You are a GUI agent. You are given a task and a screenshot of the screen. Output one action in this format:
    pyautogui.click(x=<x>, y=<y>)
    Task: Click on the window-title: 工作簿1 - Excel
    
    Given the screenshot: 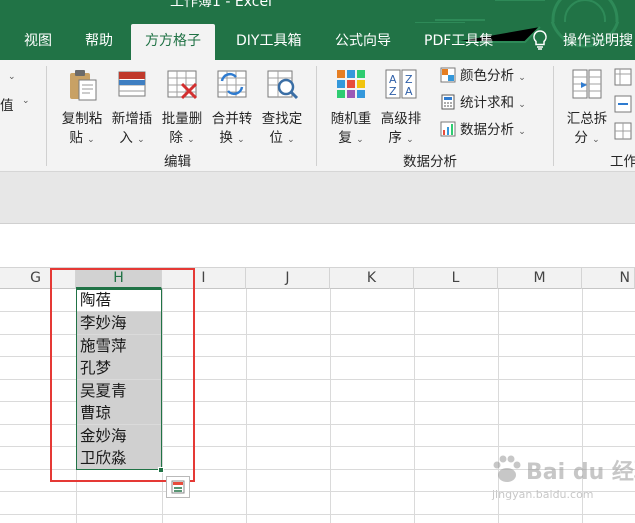 What is the action you would take?
    pyautogui.click(x=221, y=5)
    